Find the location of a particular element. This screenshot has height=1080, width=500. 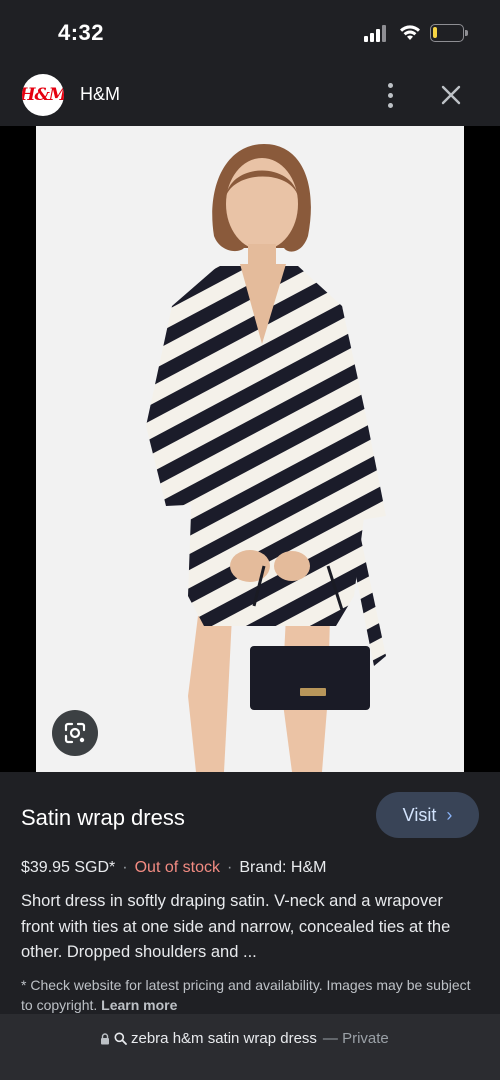

private-mode-label: — Private is located at coordinates (355, 1038).